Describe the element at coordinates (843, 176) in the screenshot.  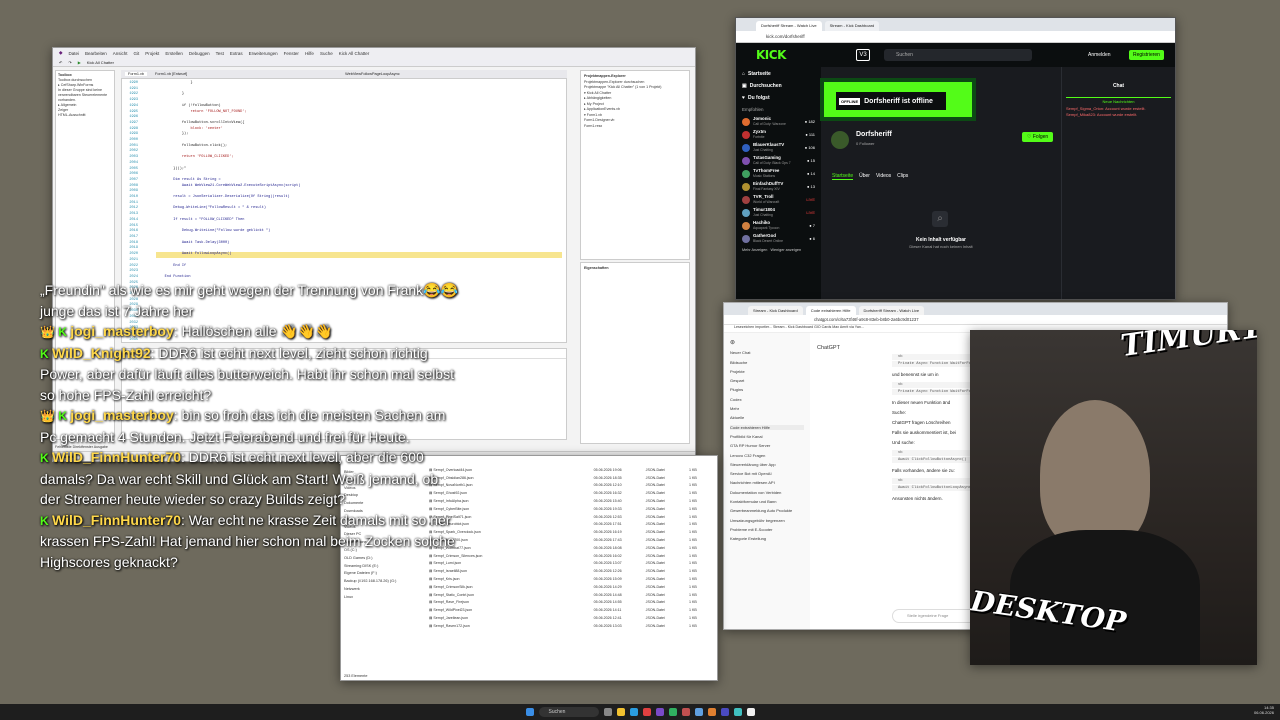
I see `tab-startseite: Startseite` at that location.